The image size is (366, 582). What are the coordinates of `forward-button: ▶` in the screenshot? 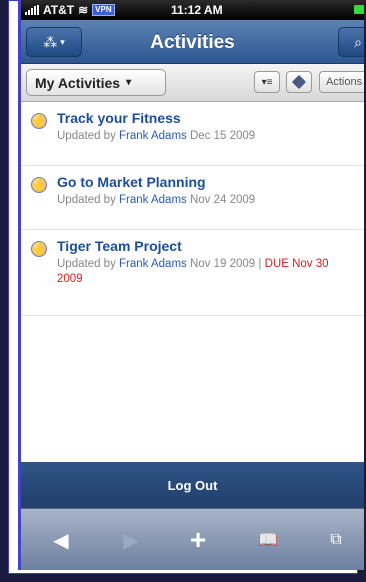 It's located at (131, 540).